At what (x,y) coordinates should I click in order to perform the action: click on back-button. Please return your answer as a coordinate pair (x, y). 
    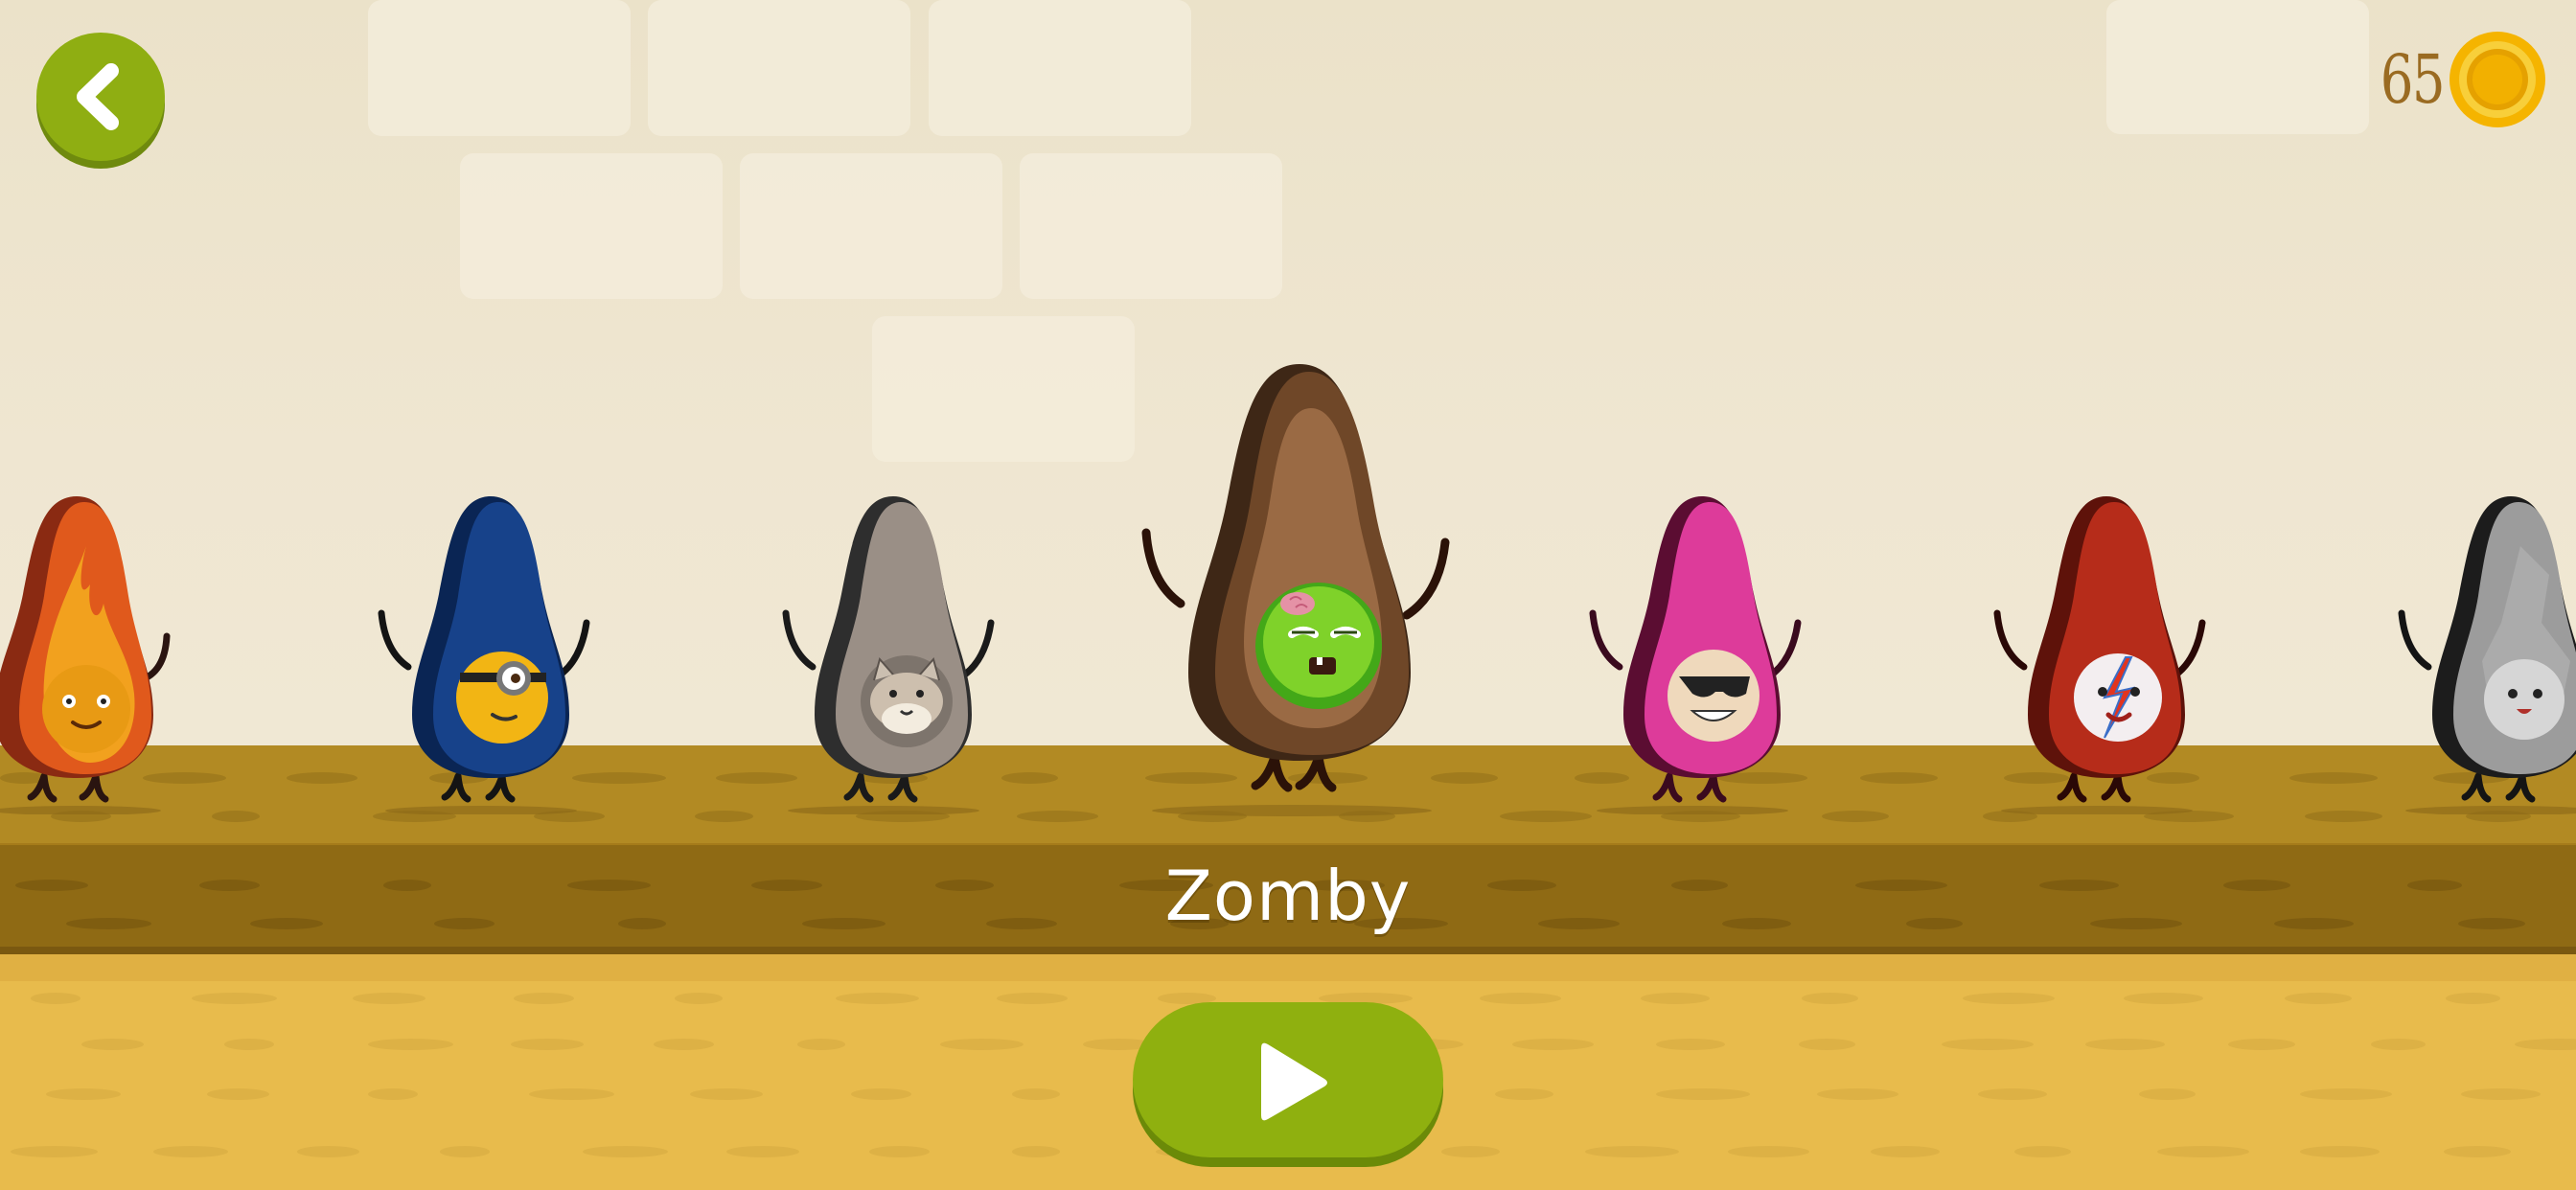
    Looking at the image, I should click on (100, 97).